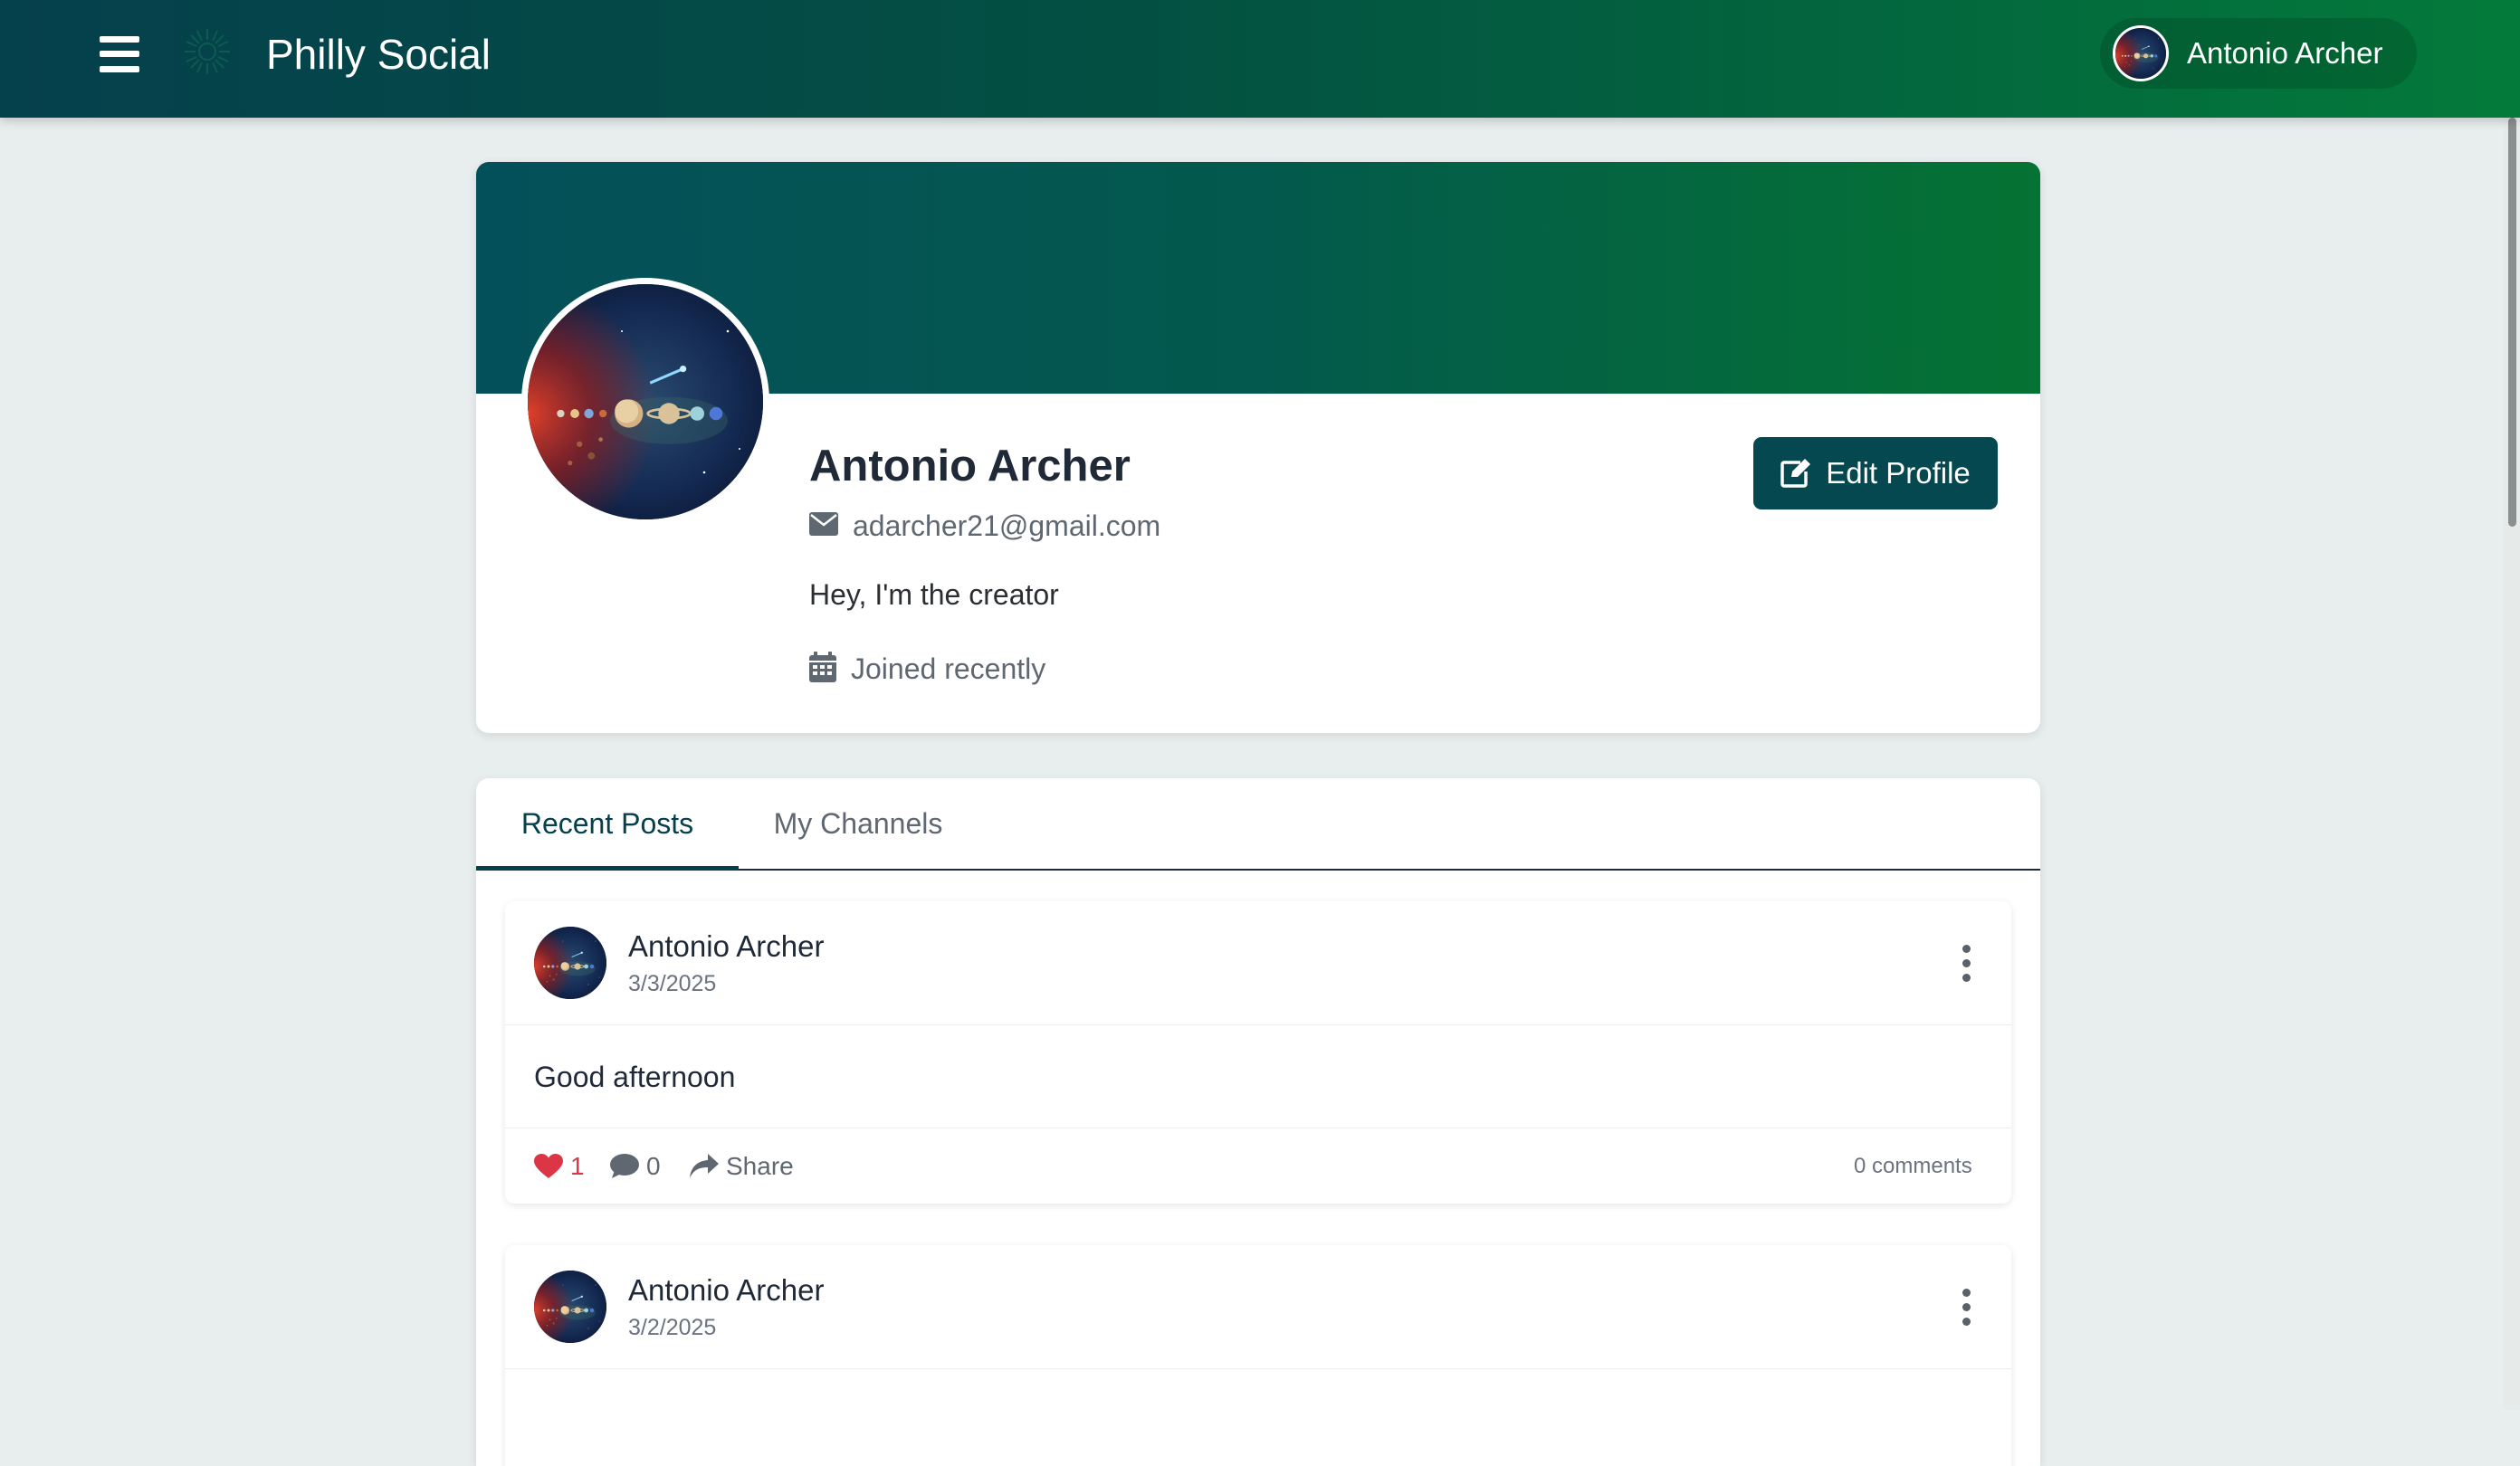 The image size is (2520, 1466). I want to click on profile-email-row: adarcher21@gmail.com, so click(984, 526).